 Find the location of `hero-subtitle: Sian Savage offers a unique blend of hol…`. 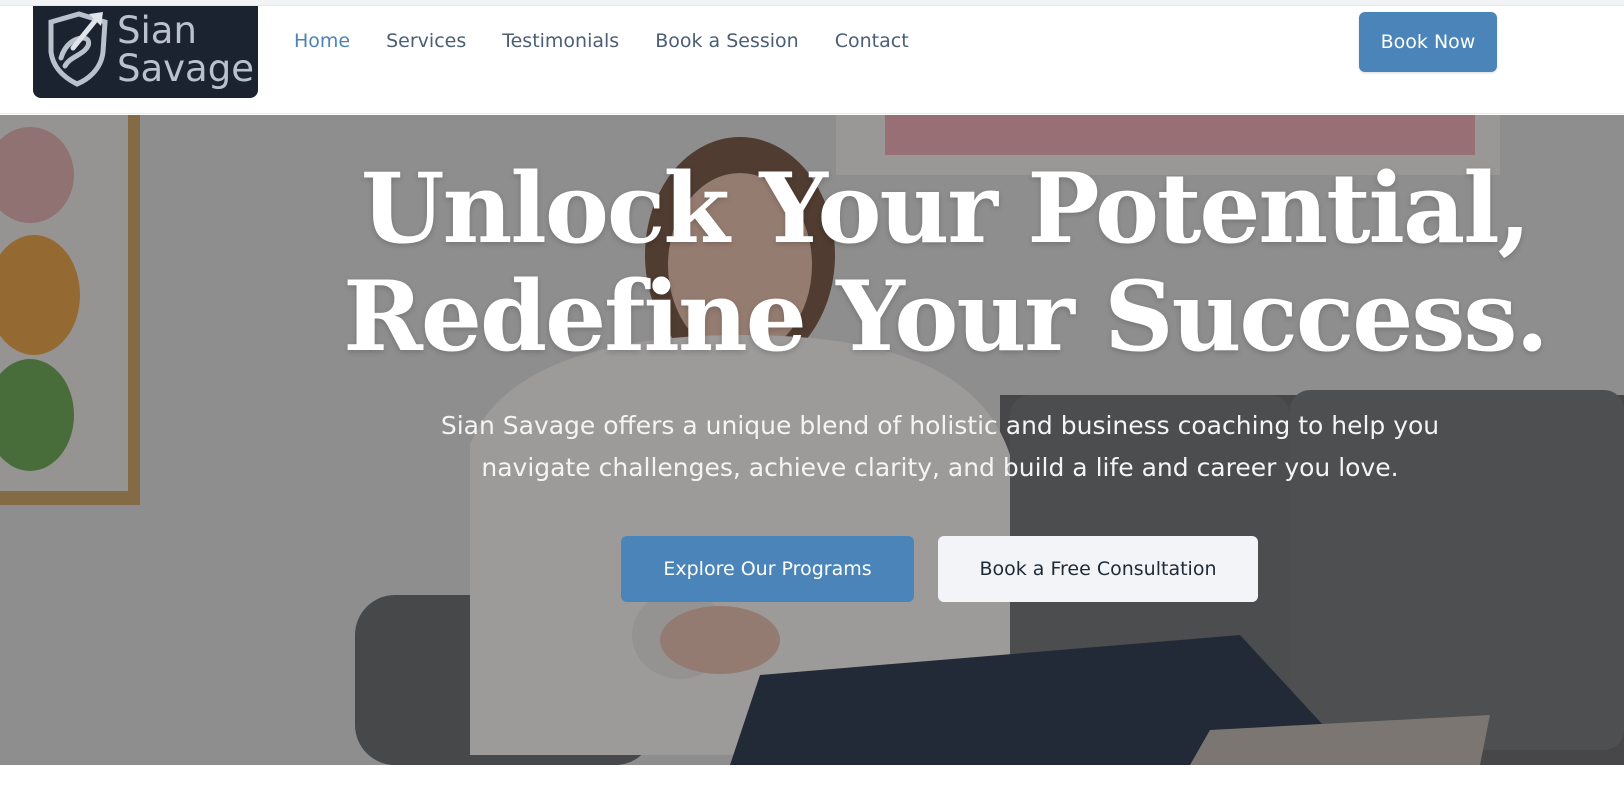

hero-subtitle: Sian Savage offers a unique blend of hol… is located at coordinates (940, 447).